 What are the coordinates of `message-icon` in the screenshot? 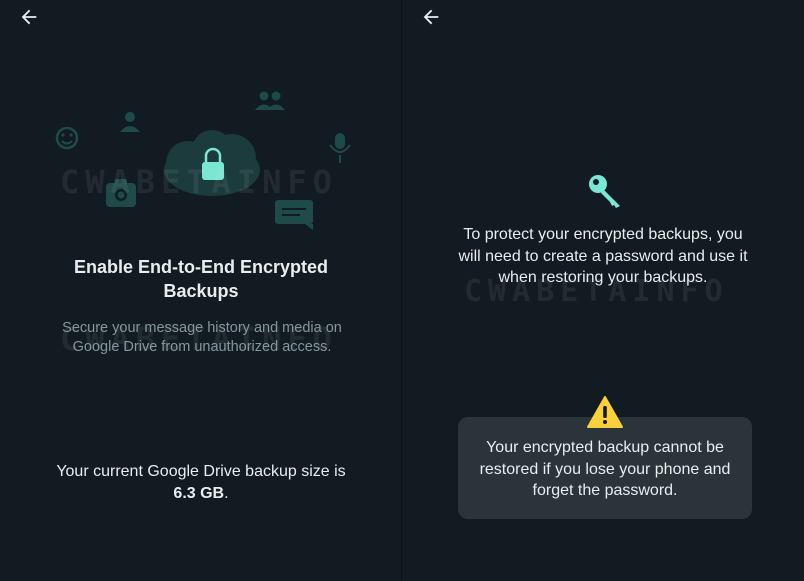 It's located at (294, 215).